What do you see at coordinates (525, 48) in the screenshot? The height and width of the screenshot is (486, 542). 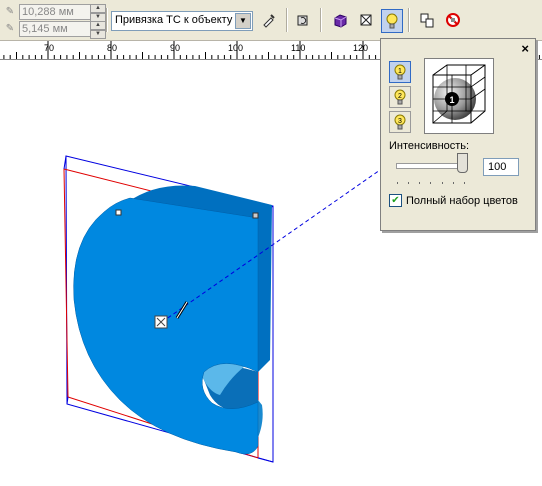 I see `close-icon: ×` at bounding box center [525, 48].